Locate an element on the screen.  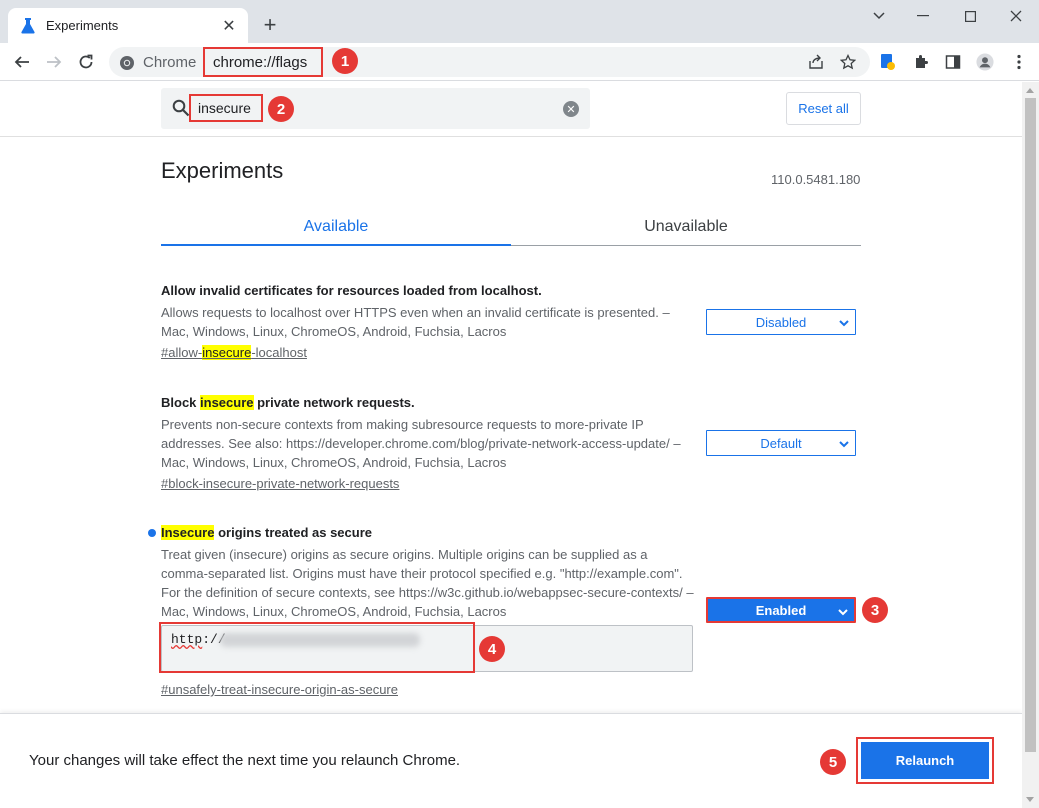
profile-avatar-icon is located at coordinates (985, 62).